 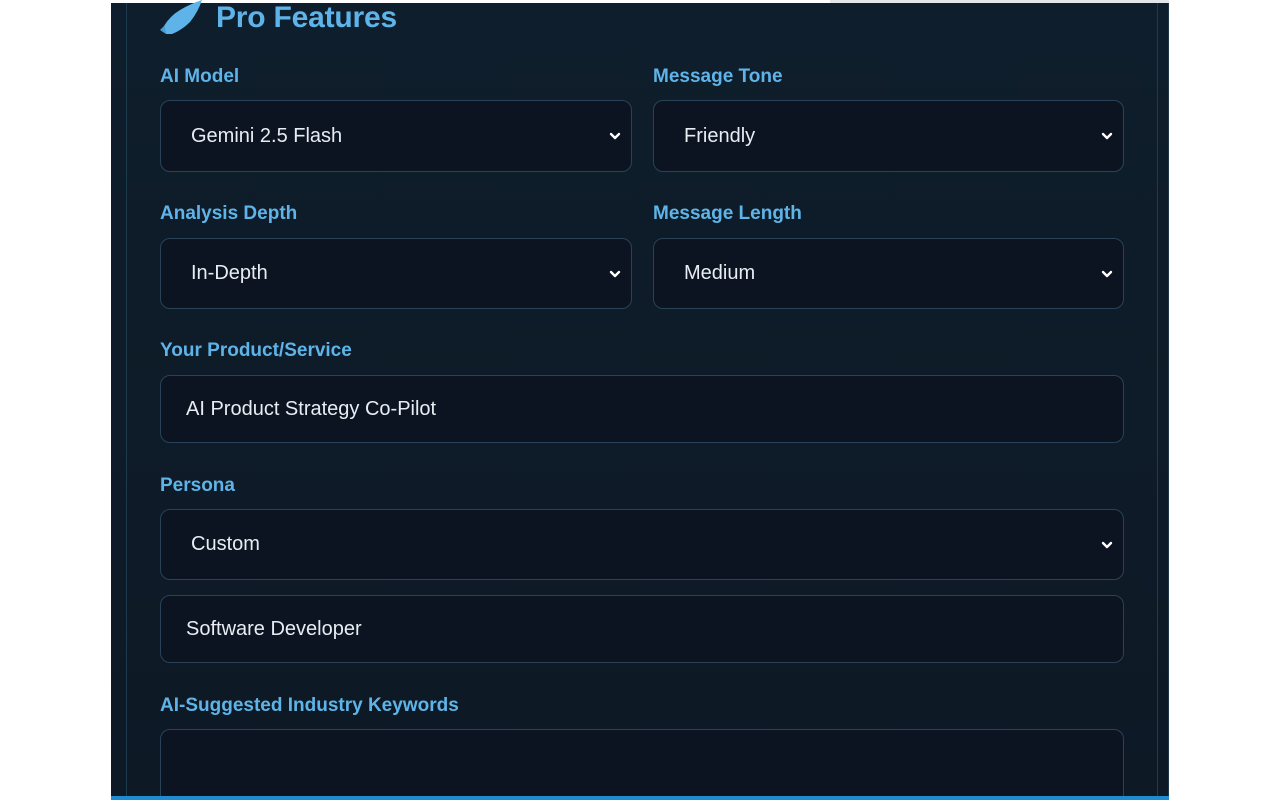 What do you see at coordinates (306, 17) in the screenshot?
I see `page-title: Pro Features` at bounding box center [306, 17].